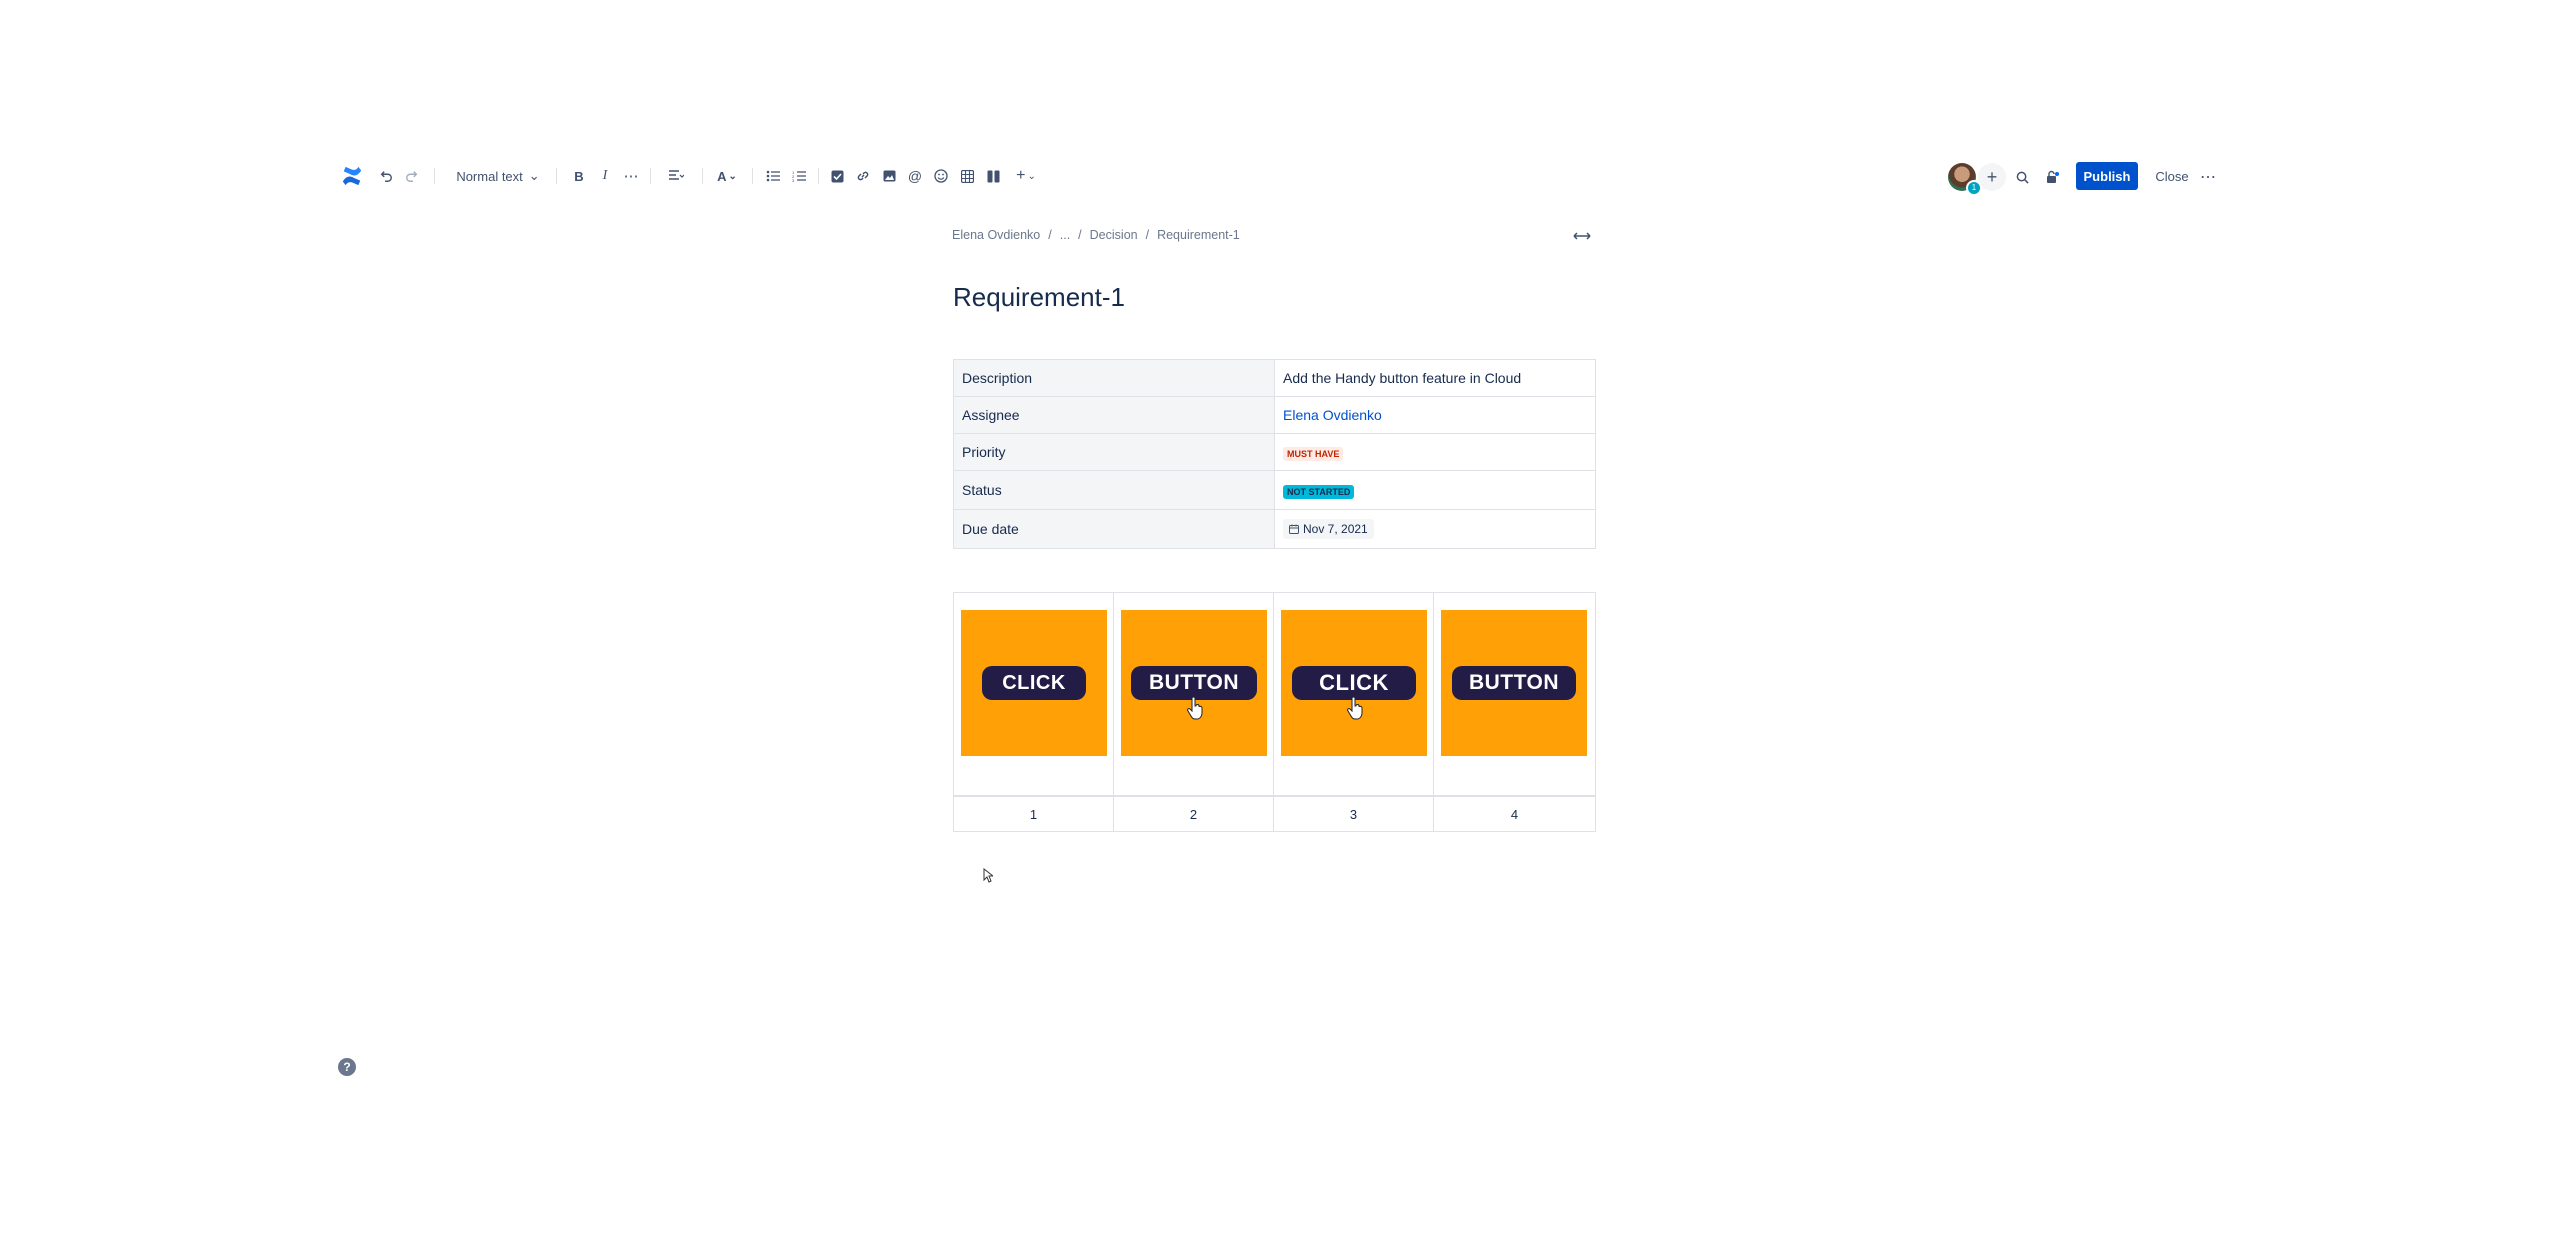 The image size is (2556, 1248). Describe the element at coordinates (1435, 529) in the screenshot. I see `property-value: Nov 7, 2021` at that location.